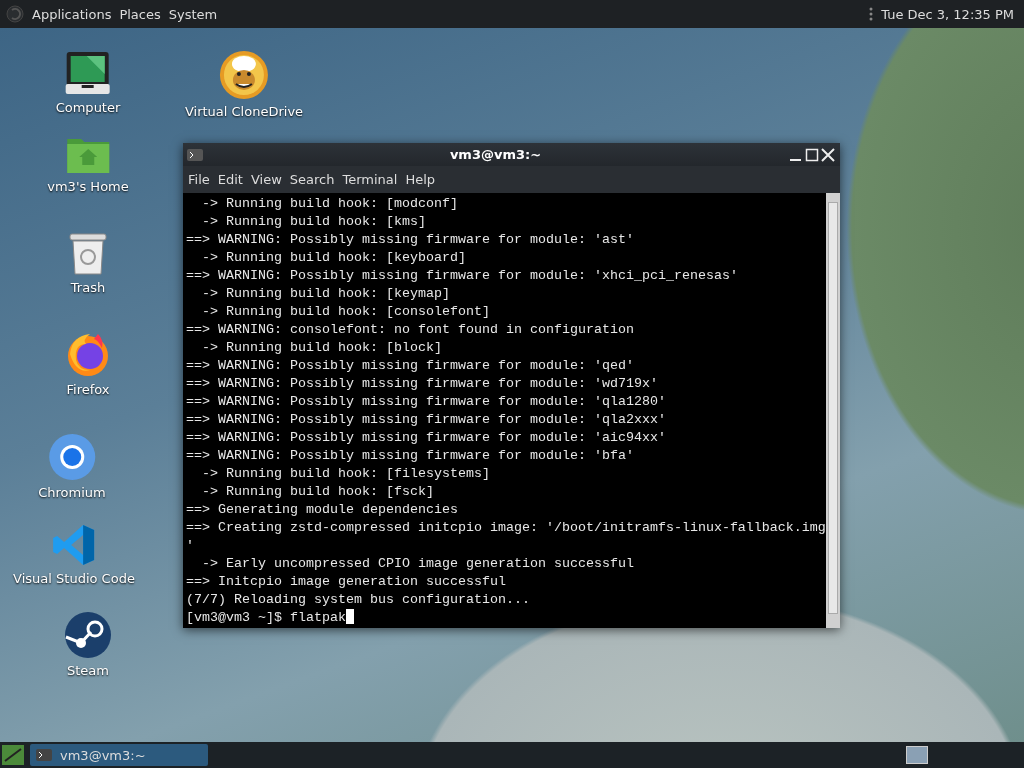 This screenshot has height=768, width=1024. What do you see at coordinates (266, 617) in the screenshot?
I see `terminal-prompt: [vm3@vm3 ~]$ flatpak` at bounding box center [266, 617].